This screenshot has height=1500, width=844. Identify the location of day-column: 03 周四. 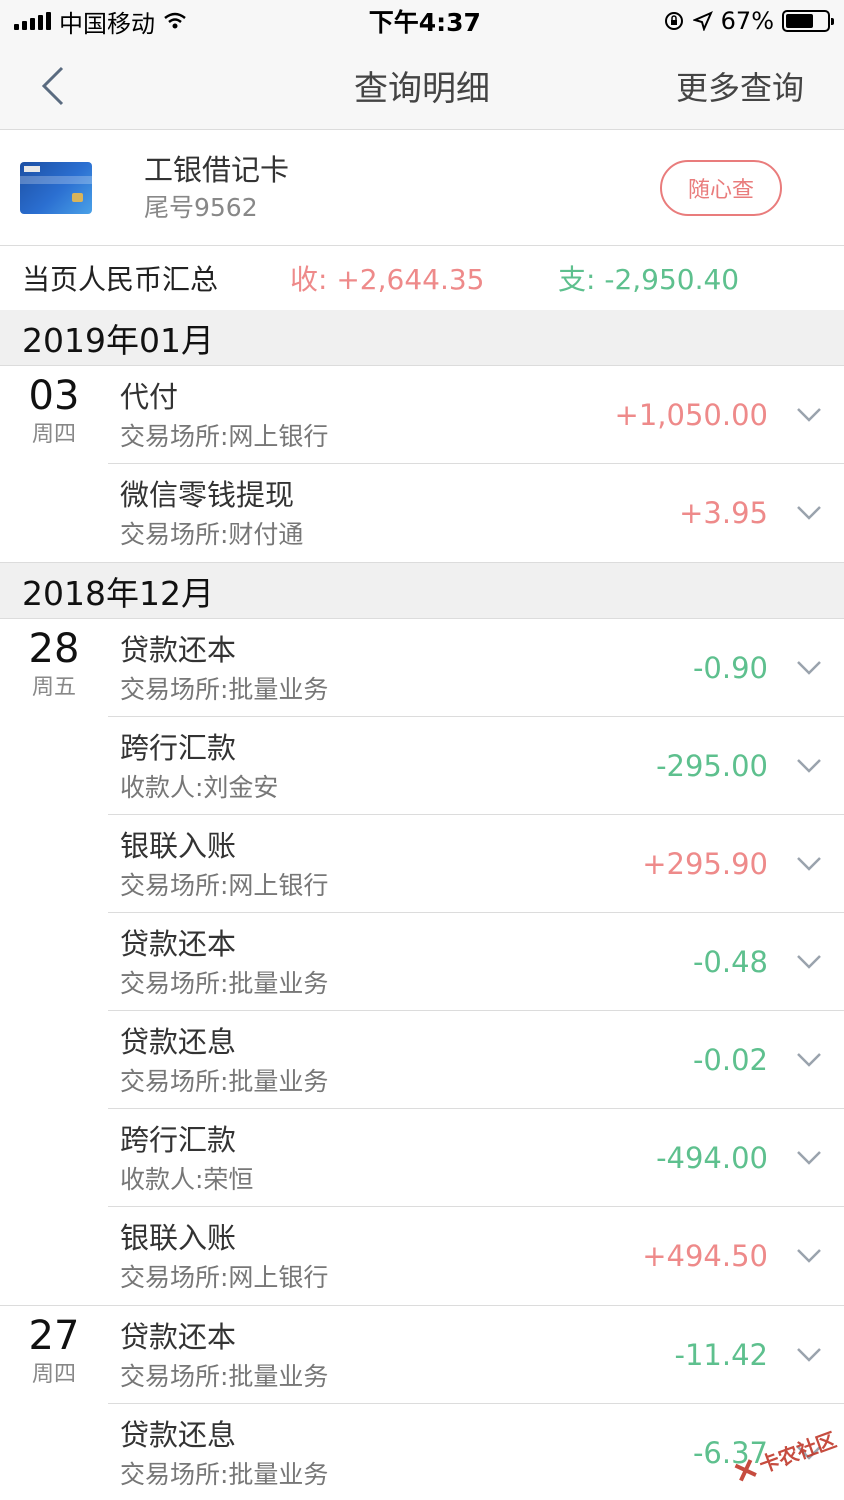
(54, 464).